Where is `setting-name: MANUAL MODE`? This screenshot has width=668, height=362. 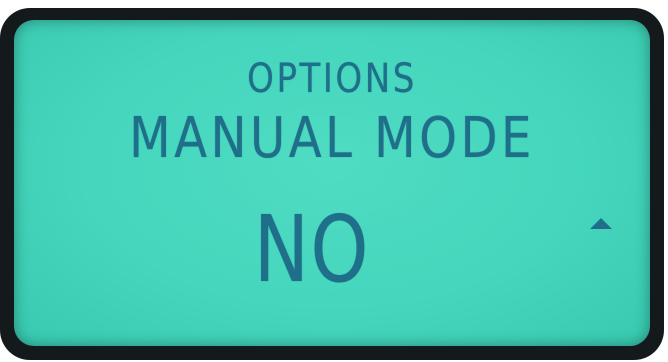 setting-name: MANUAL MODE is located at coordinates (332, 138).